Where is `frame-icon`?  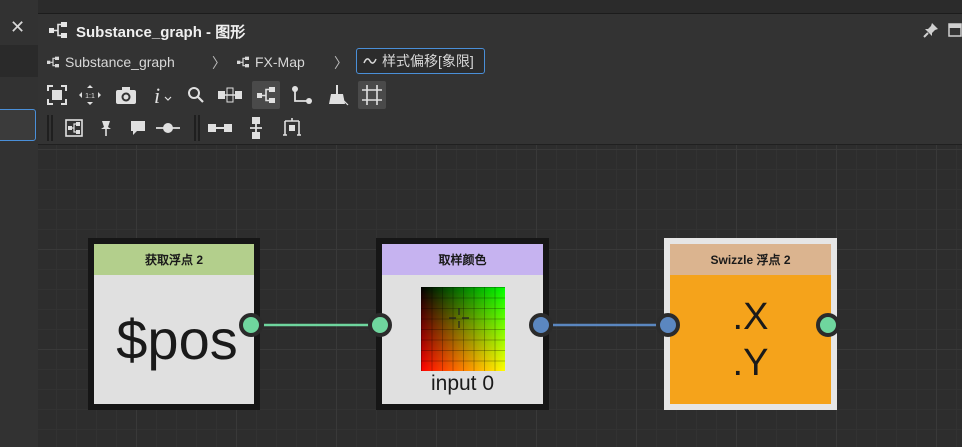
frame-icon is located at coordinates (57, 95).